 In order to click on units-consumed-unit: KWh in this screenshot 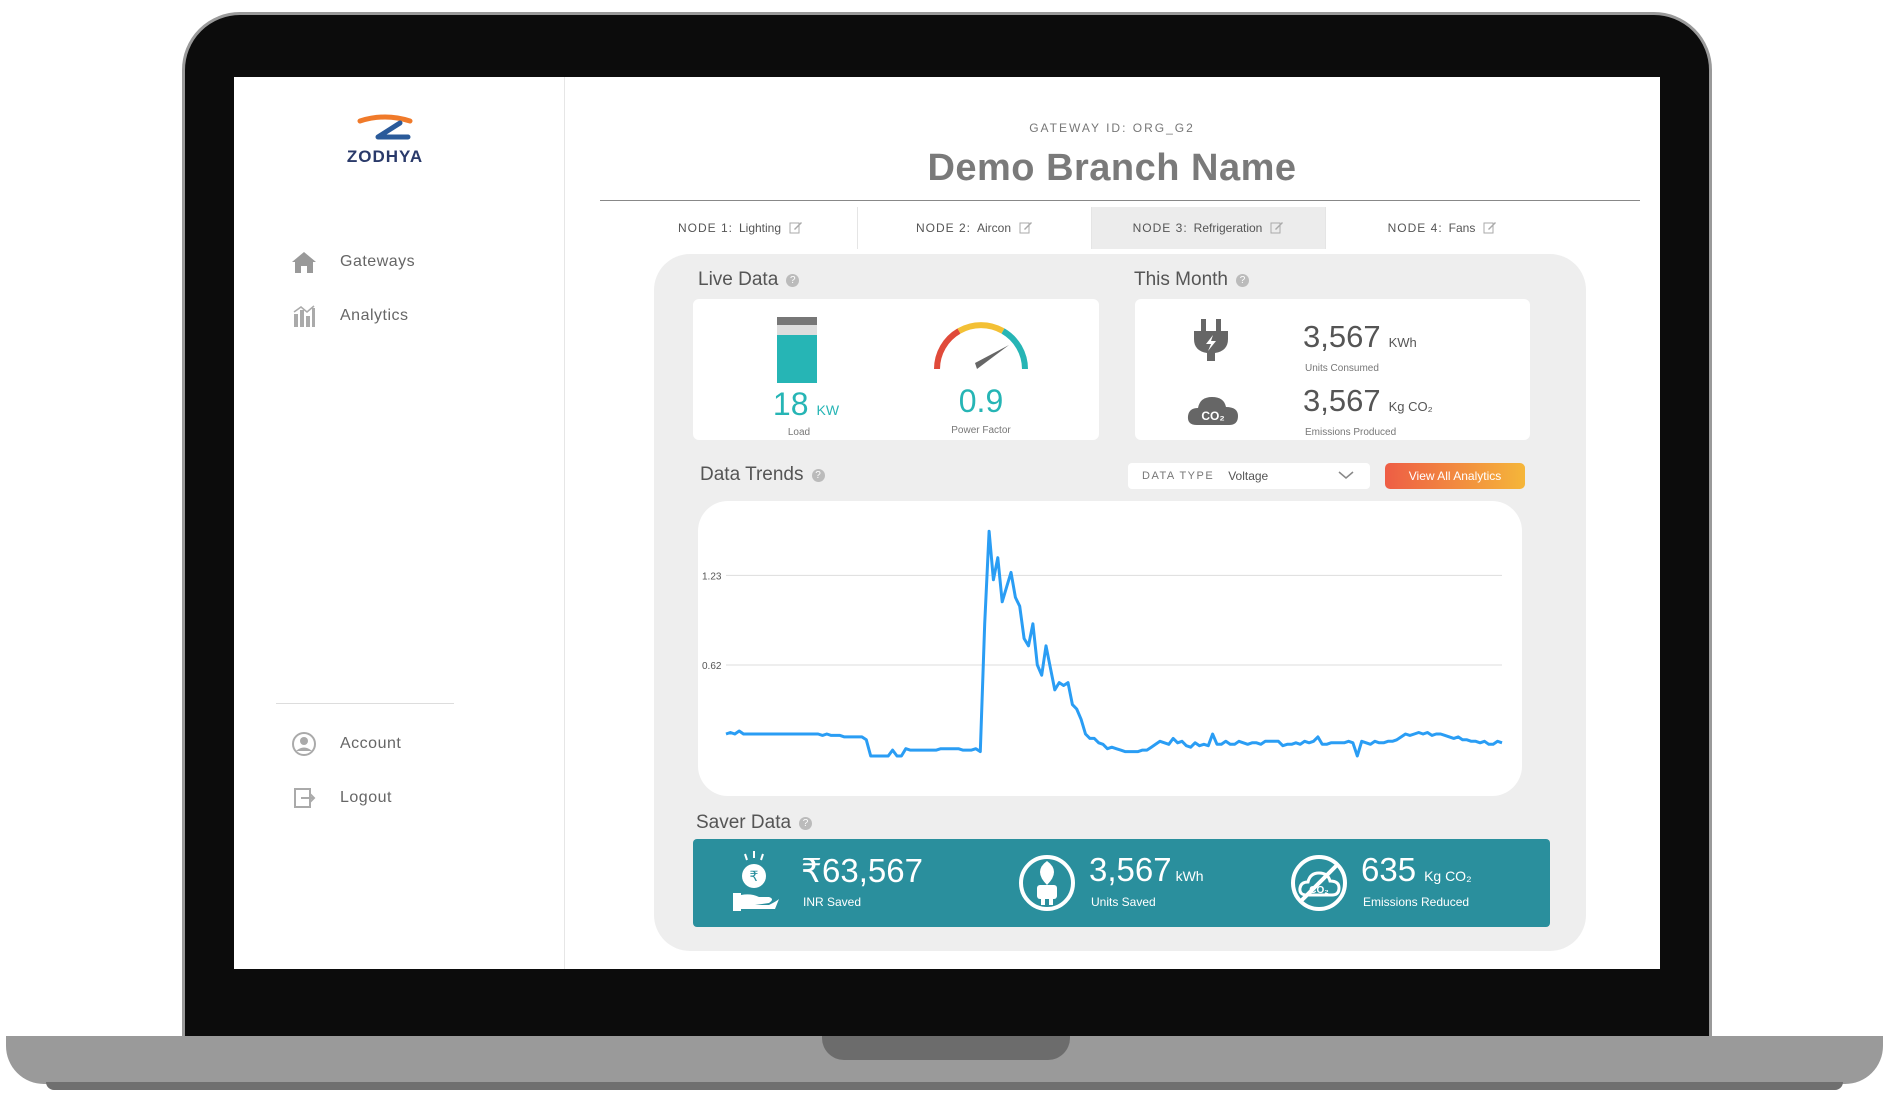, I will do `click(1402, 342)`.